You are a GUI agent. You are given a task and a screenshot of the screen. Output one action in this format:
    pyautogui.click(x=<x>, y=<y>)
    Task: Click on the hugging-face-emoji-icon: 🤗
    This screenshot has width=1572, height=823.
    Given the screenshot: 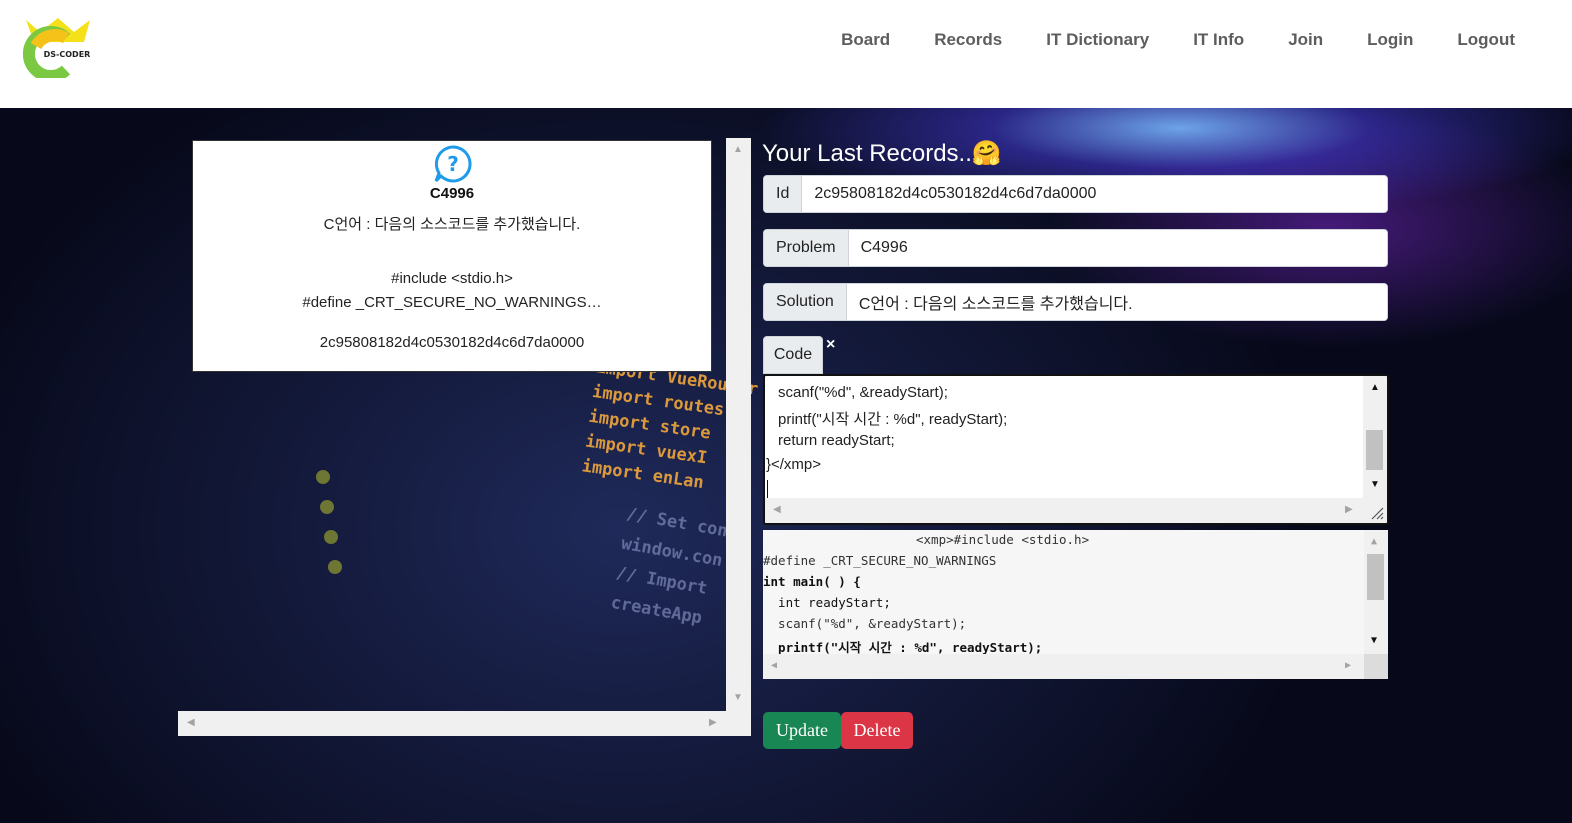 What is the action you would take?
    pyautogui.click(x=986, y=153)
    